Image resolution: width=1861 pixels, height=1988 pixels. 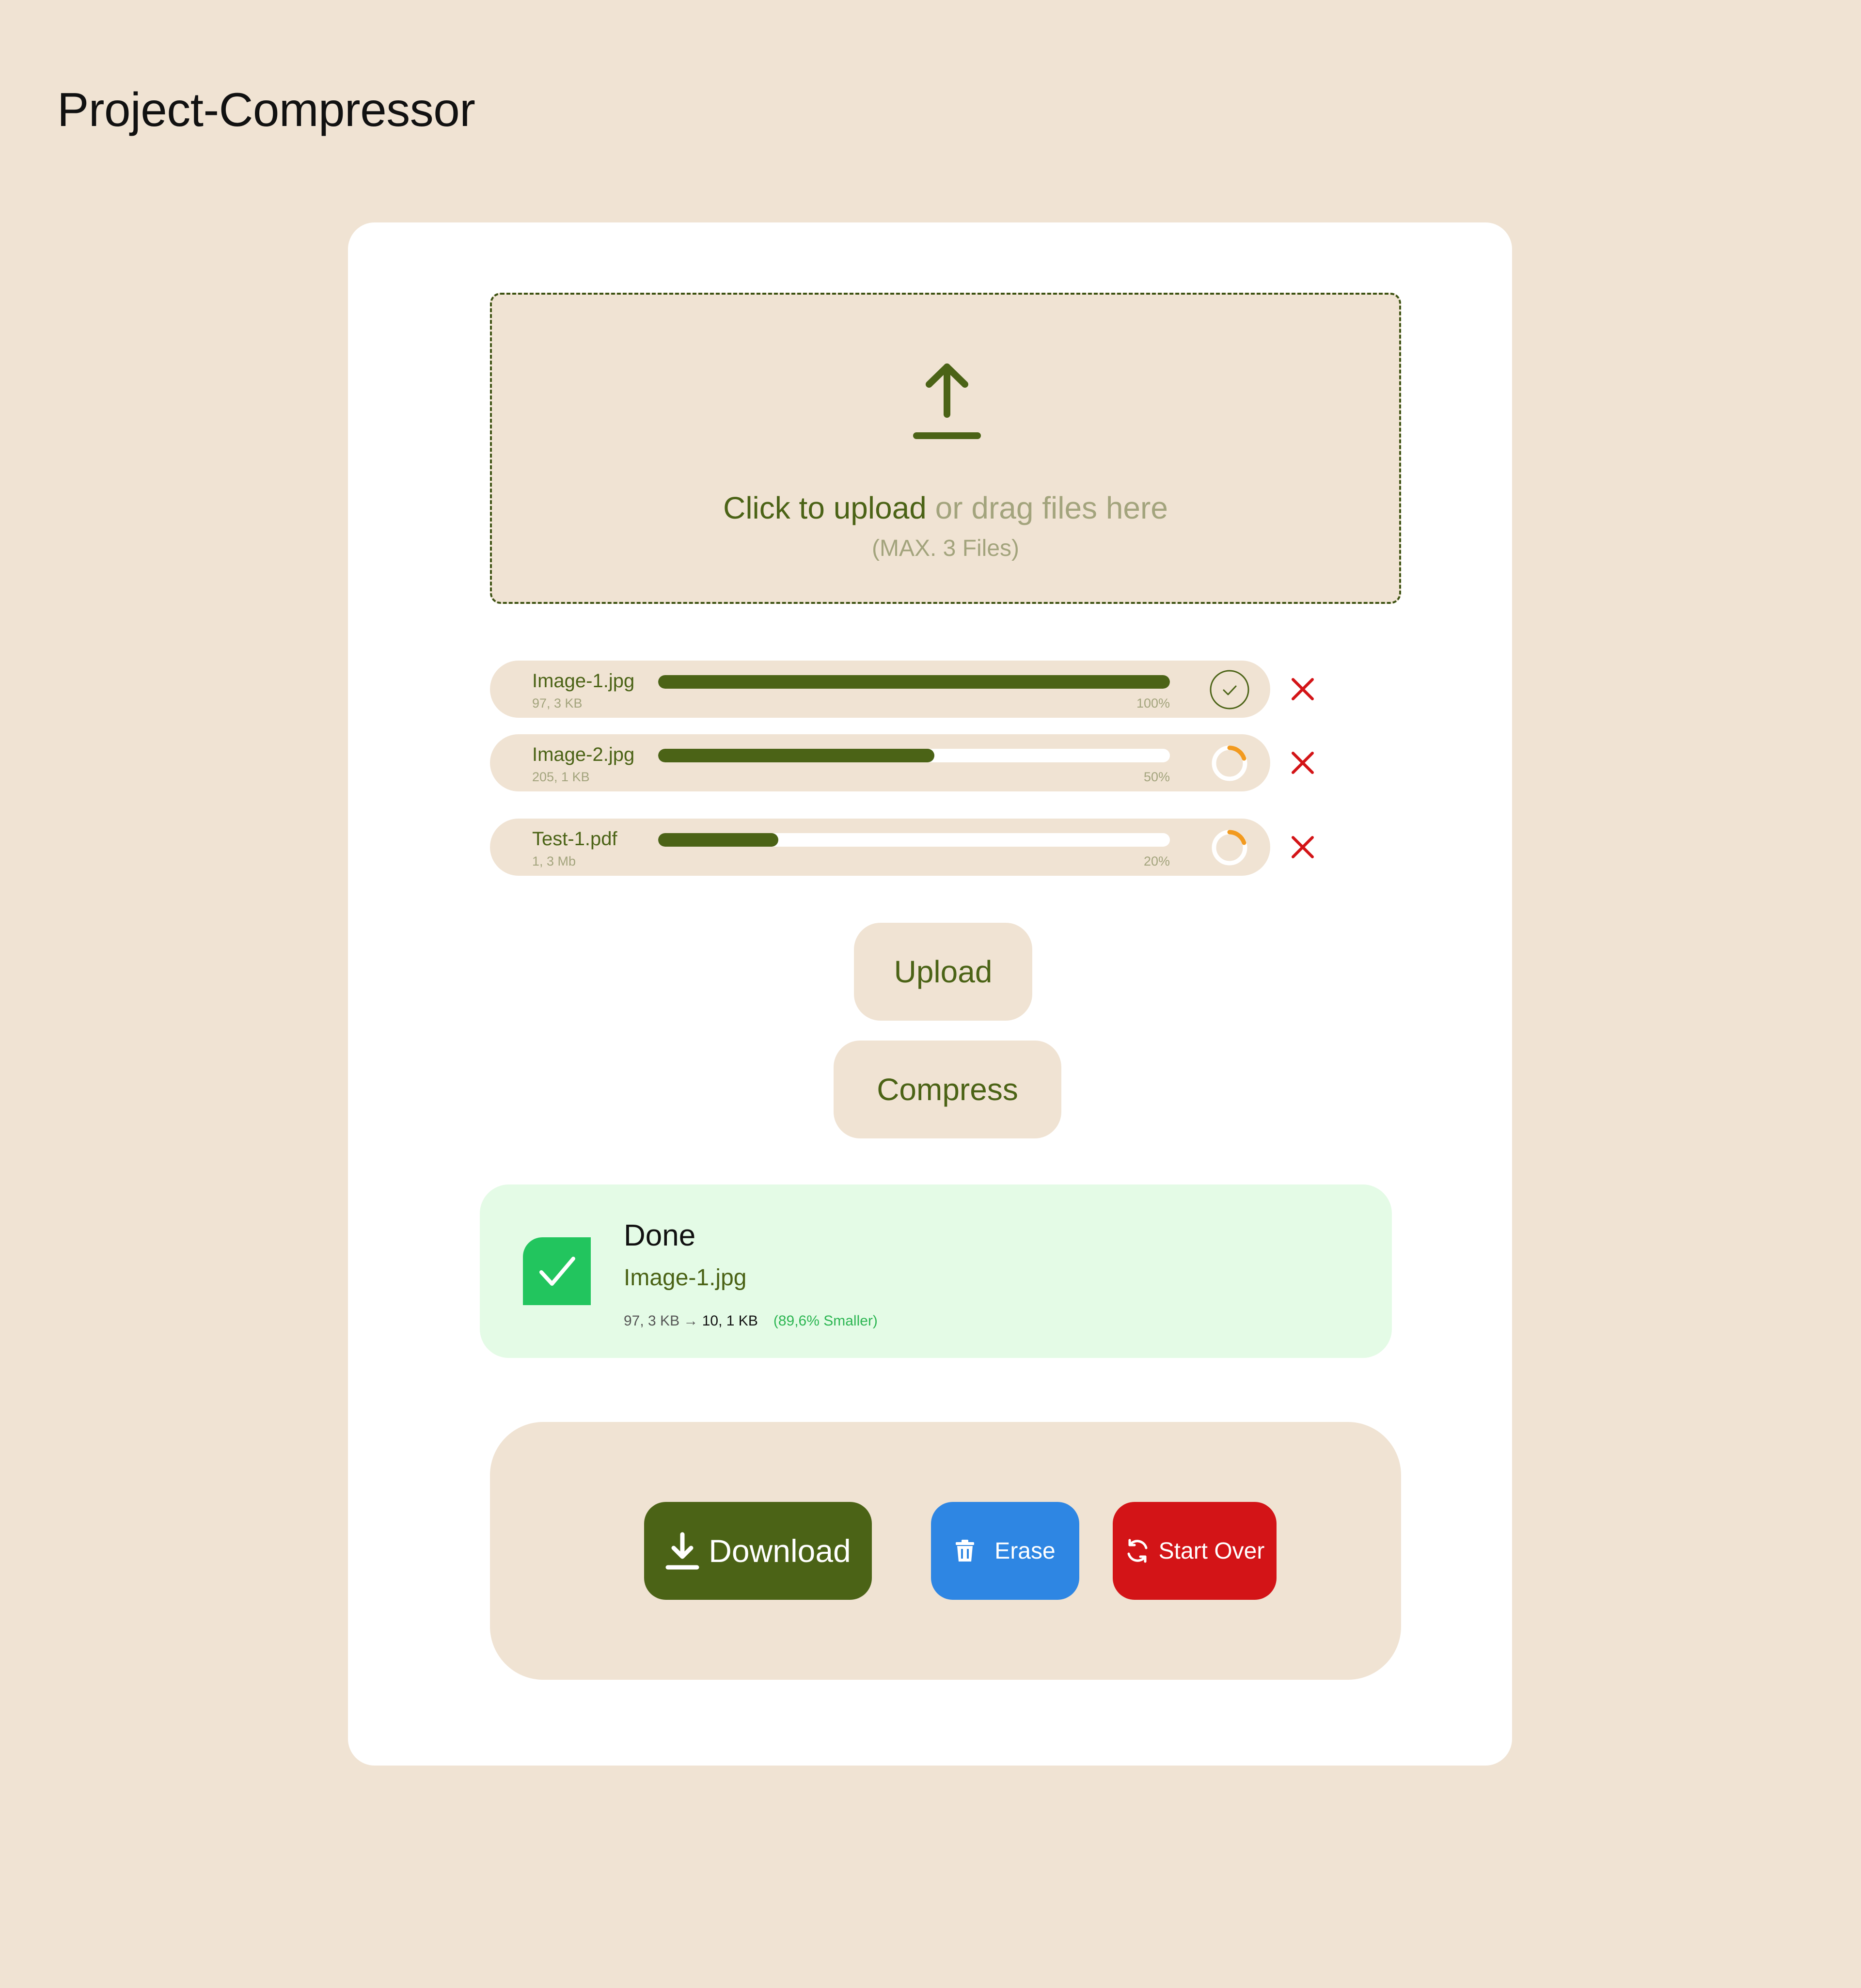 I want to click on file-row: Image-2.jpg 205, 1 KB 50%, so click(x=880, y=762).